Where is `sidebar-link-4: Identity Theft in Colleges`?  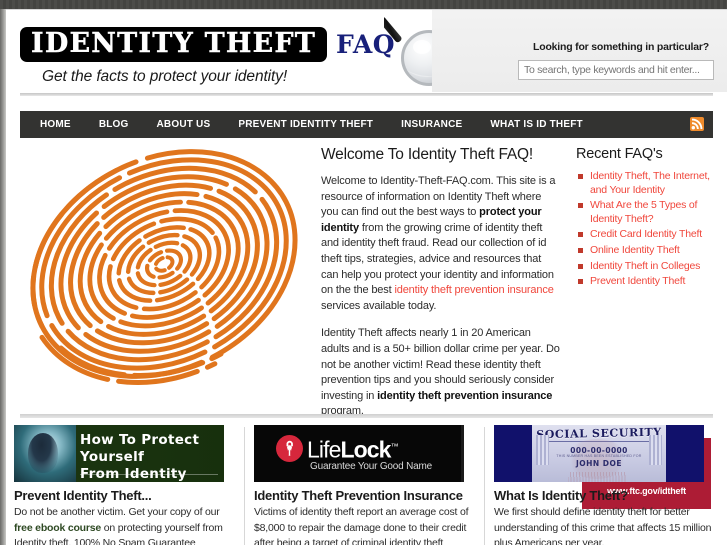 sidebar-link-4: Identity Theft in Colleges is located at coordinates (645, 266).